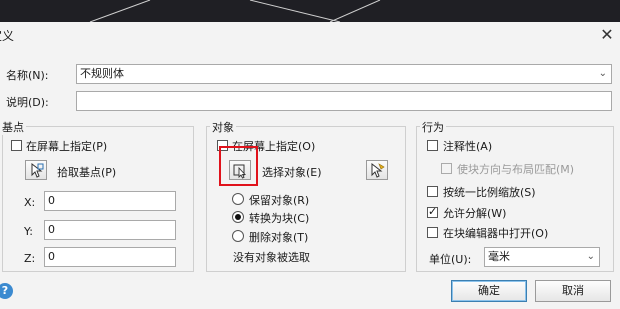 The image size is (620, 309). I want to click on description-label: 说明(D):, so click(27, 102).